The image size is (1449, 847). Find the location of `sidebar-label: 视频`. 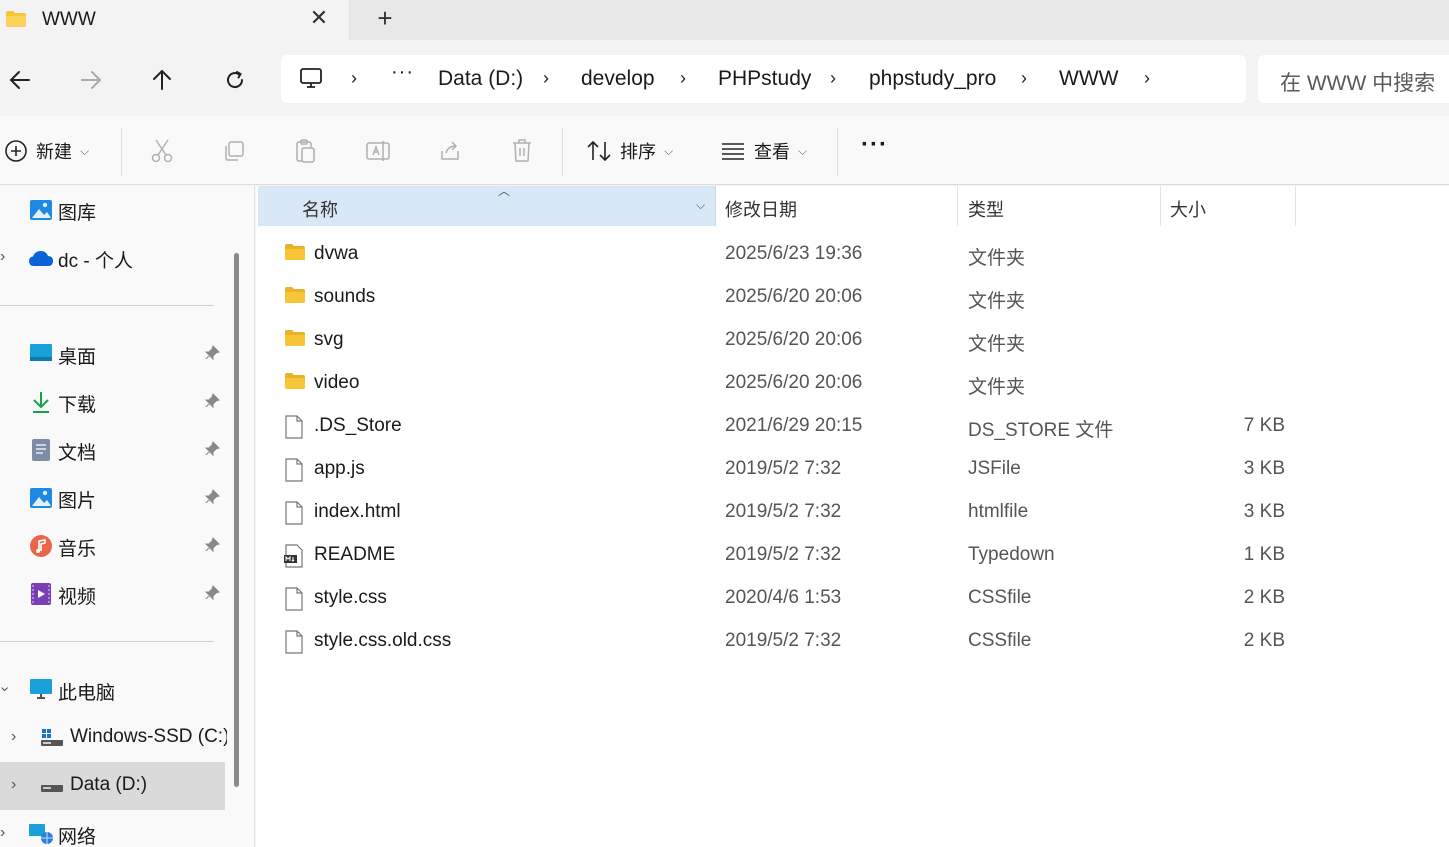

sidebar-label: 视频 is located at coordinates (77, 597).